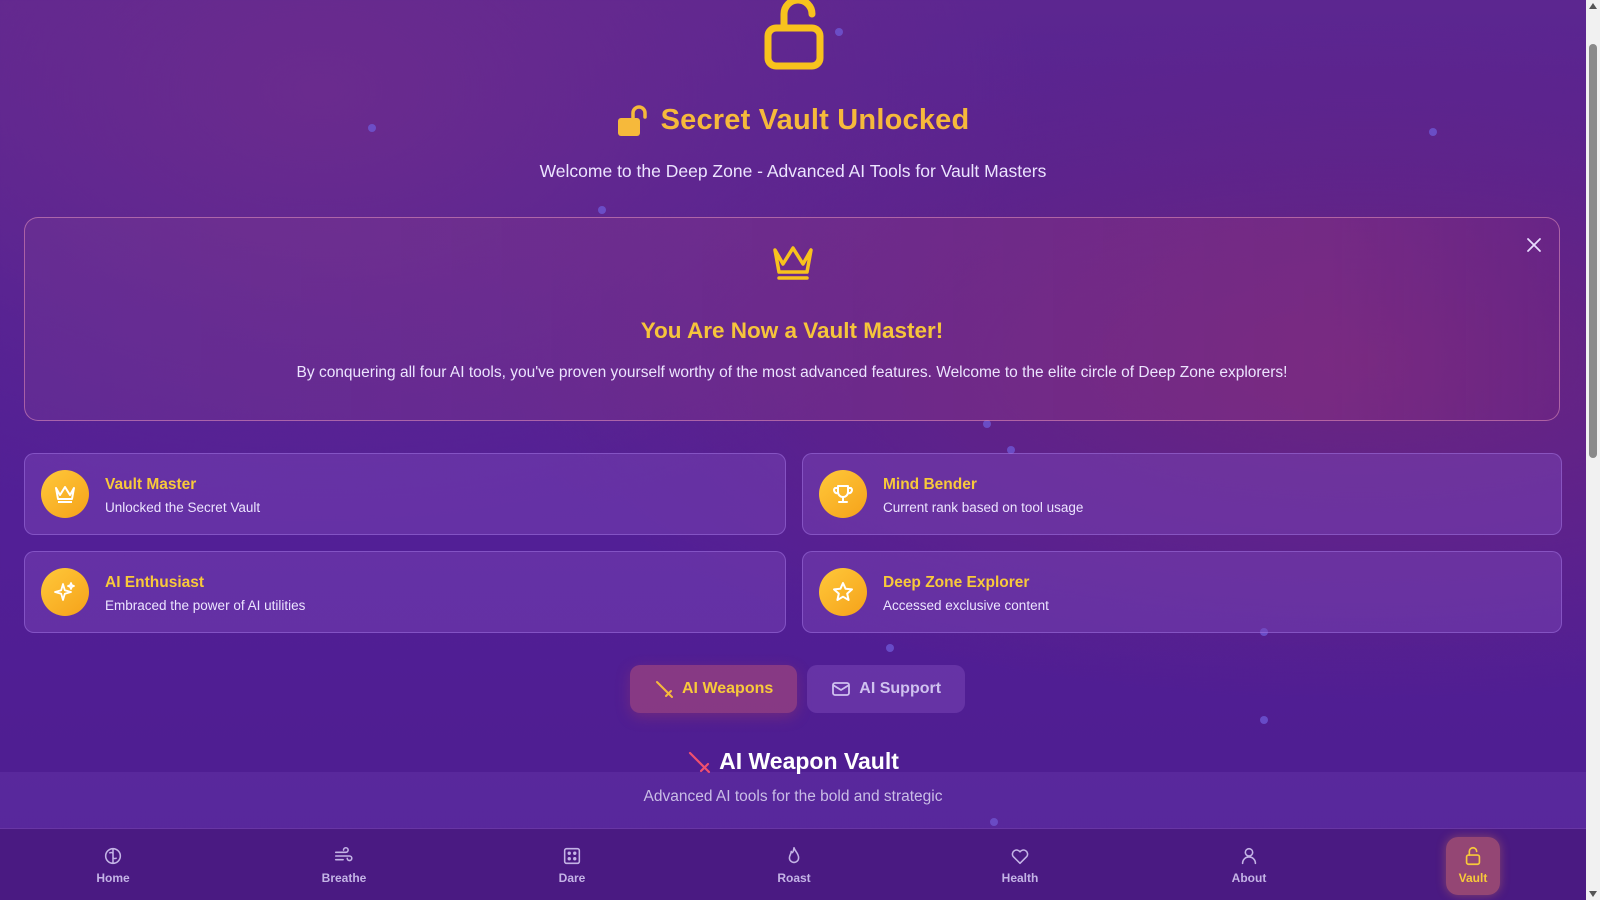 The image size is (1600, 900). I want to click on nav-label: About, so click(1249, 878).